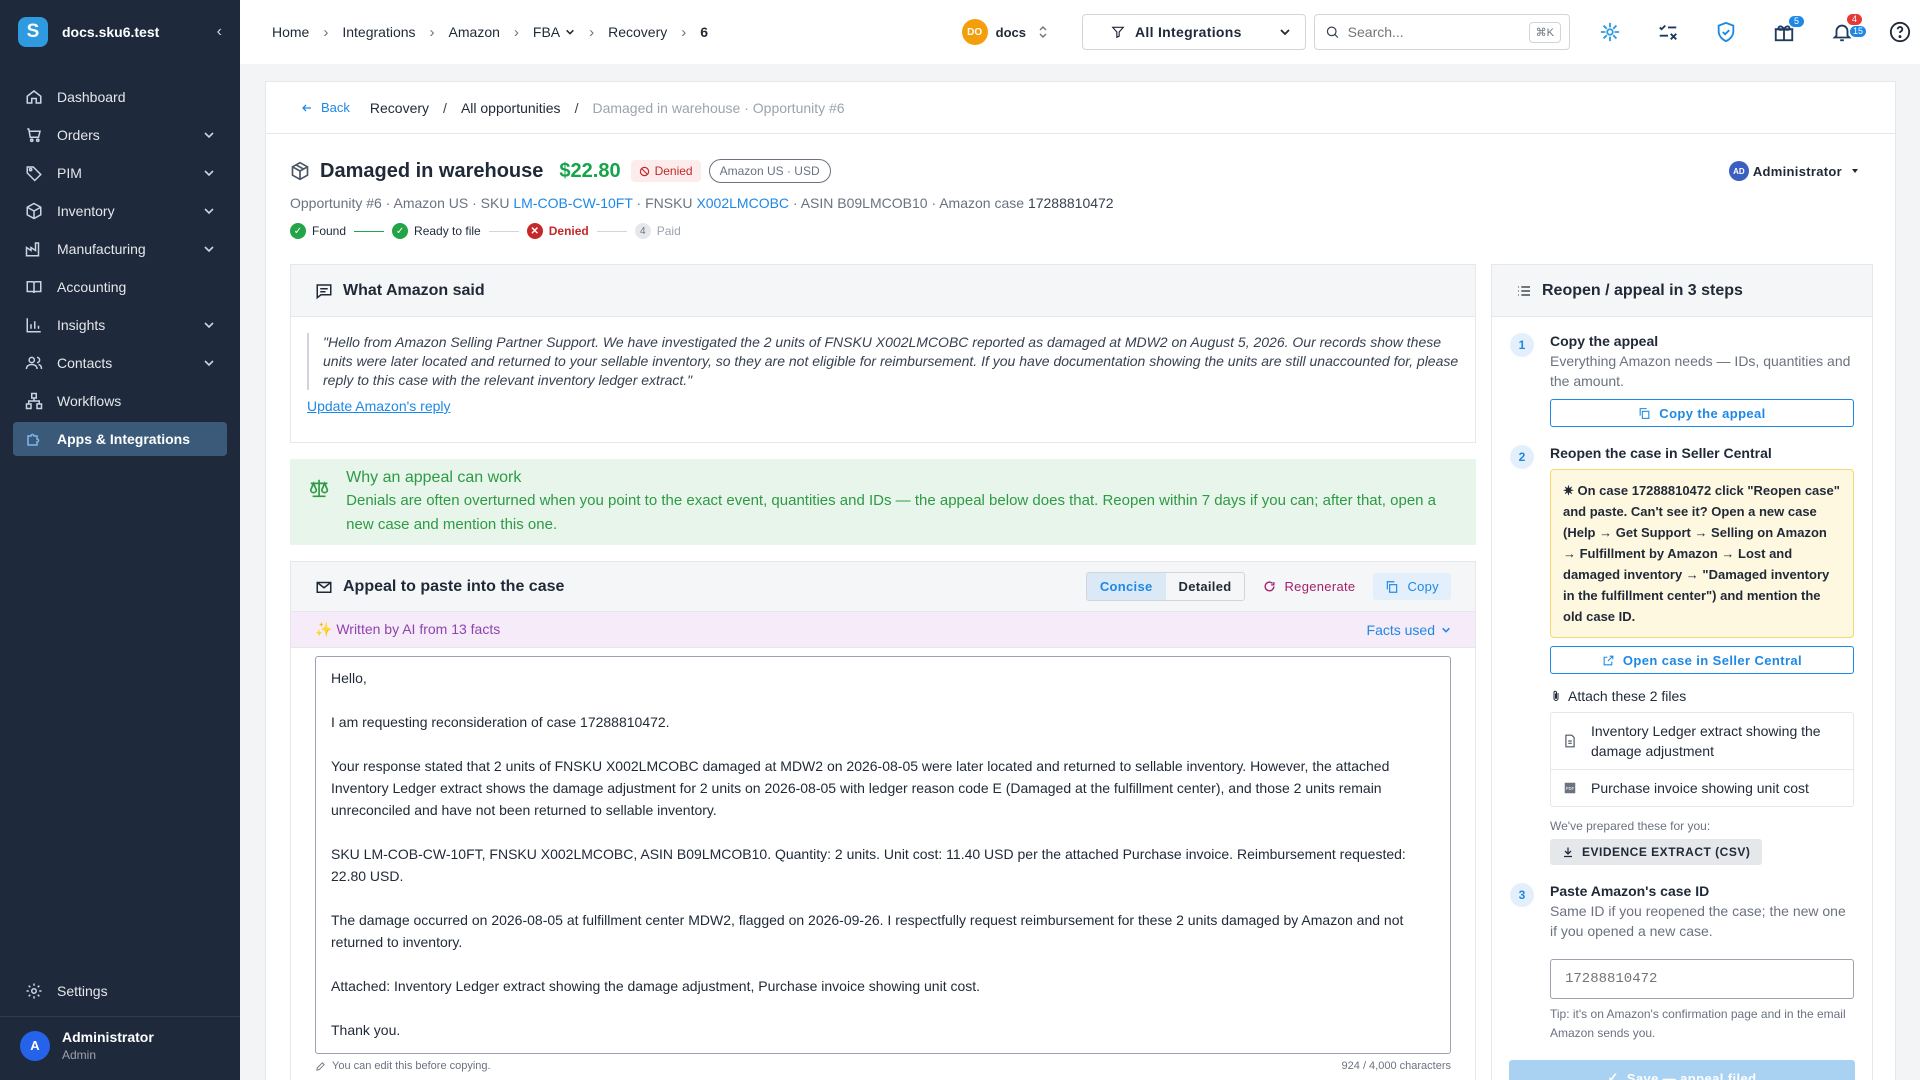 The width and height of the screenshot is (1920, 1080). I want to click on cart-icon, so click(34, 135).